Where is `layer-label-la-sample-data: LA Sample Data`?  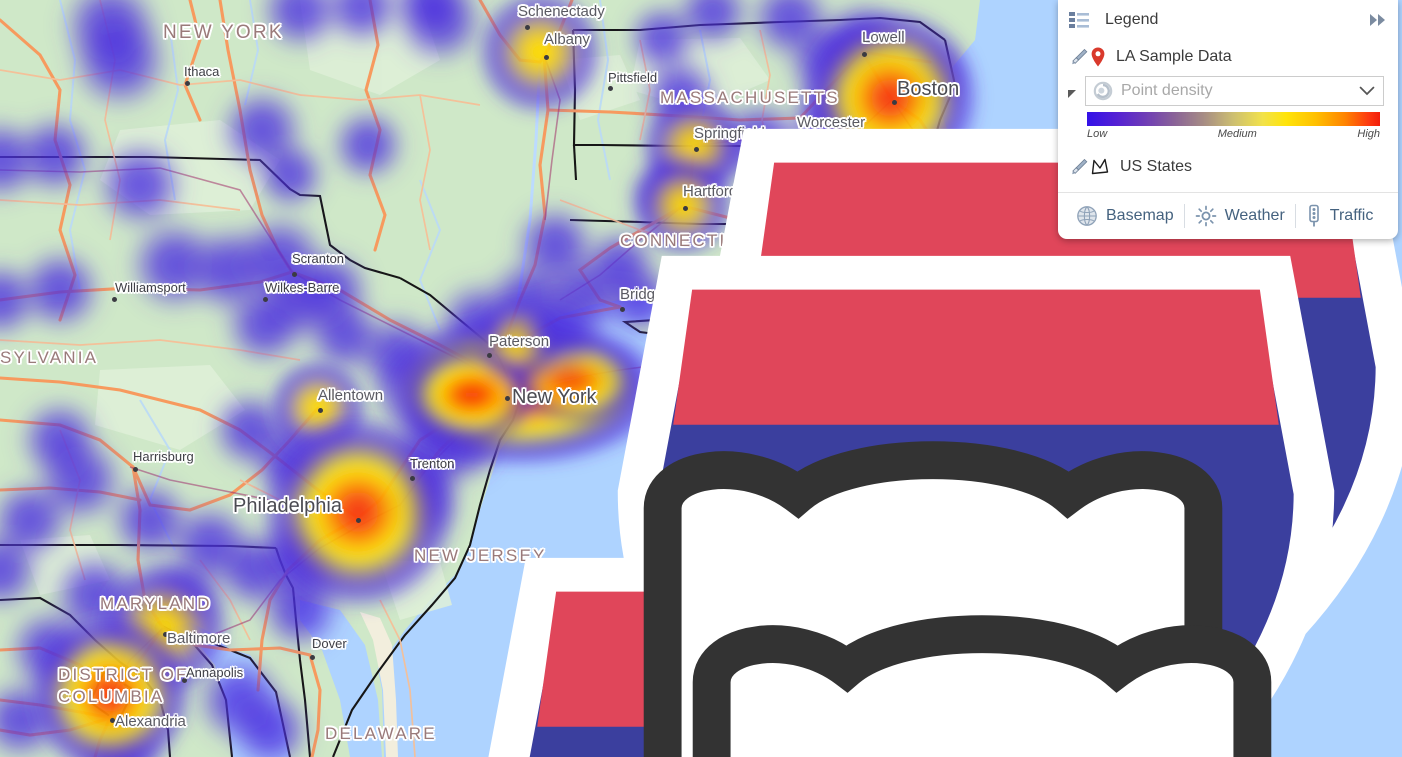
layer-label-la-sample-data: LA Sample Data is located at coordinates (1174, 56).